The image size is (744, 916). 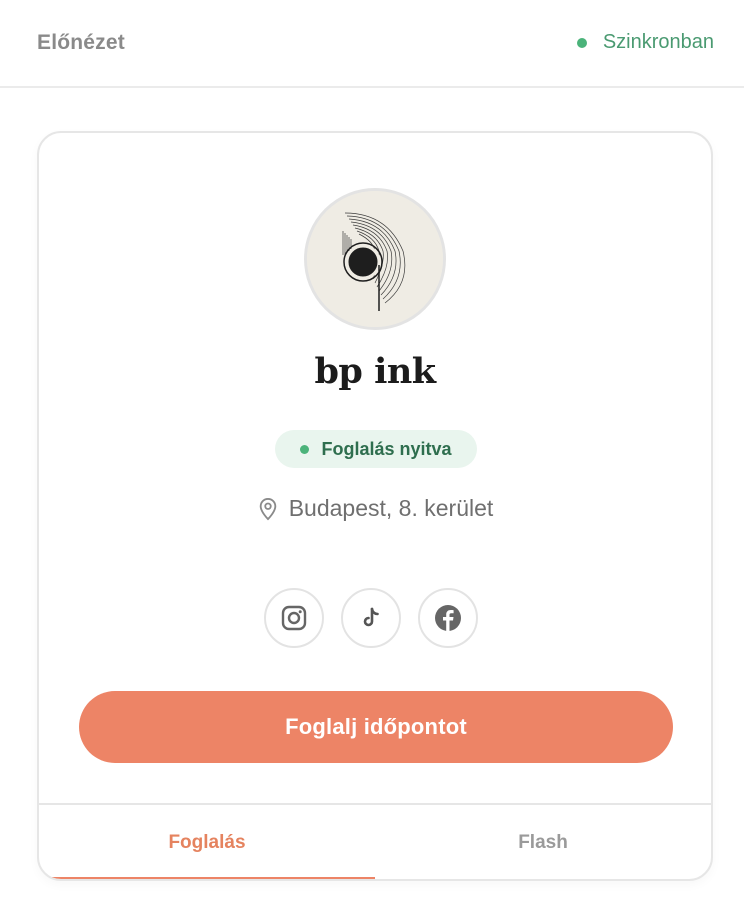 I want to click on tab-bar: Foglalás Flash, so click(x=375, y=841).